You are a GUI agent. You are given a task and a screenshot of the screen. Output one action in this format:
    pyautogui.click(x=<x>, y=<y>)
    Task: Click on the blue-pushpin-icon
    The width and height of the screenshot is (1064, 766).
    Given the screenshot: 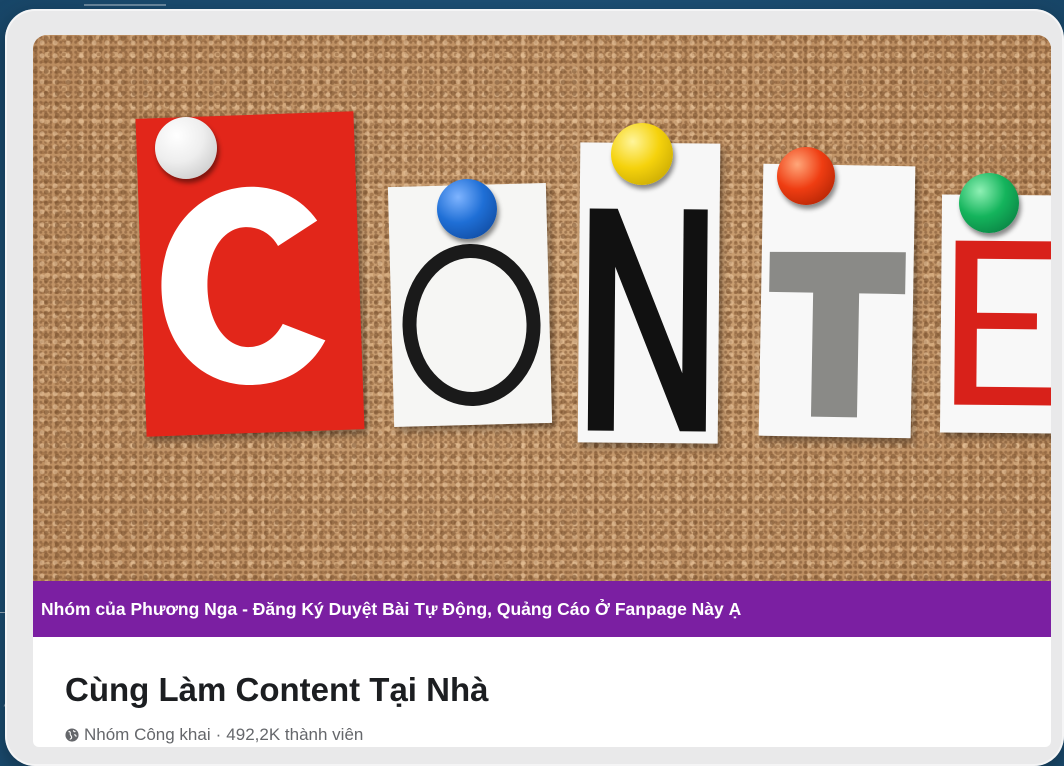 What is the action you would take?
    pyautogui.click(x=467, y=209)
    